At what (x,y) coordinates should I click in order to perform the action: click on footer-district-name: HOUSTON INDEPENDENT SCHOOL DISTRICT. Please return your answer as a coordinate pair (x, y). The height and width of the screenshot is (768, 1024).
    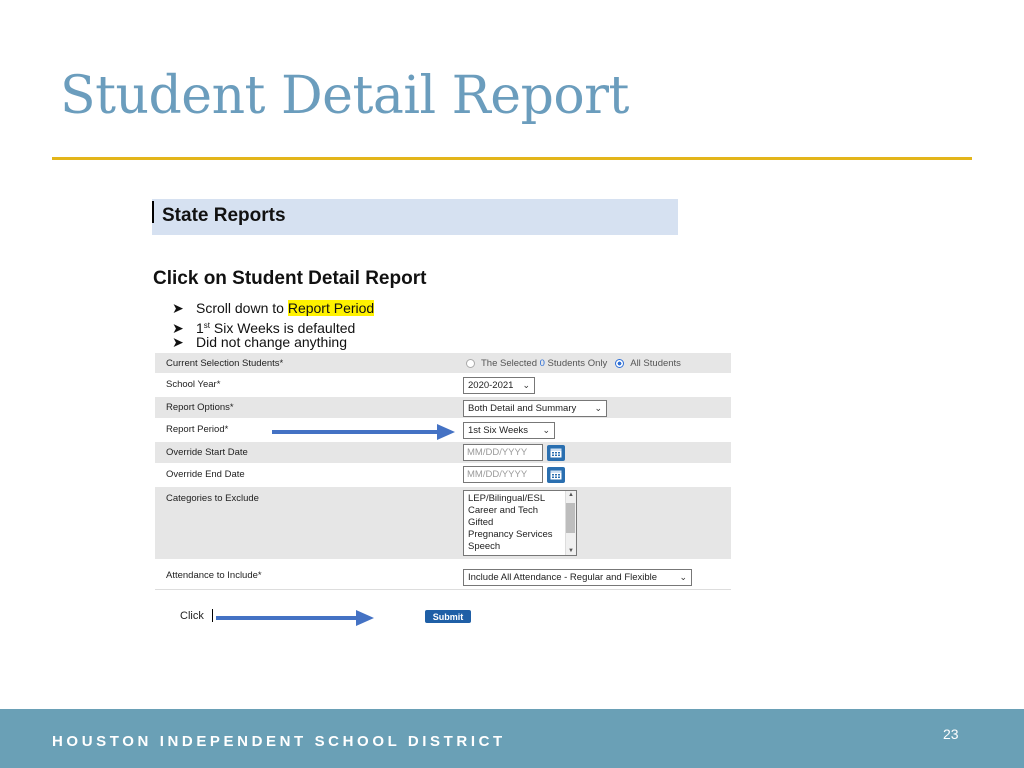
    Looking at the image, I should click on (279, 741).